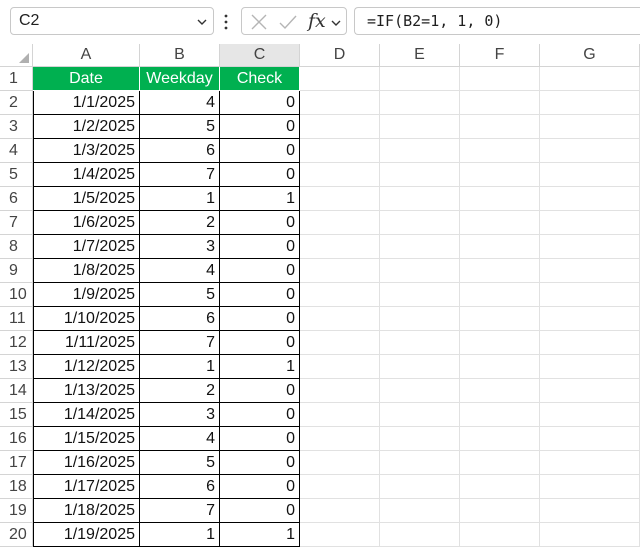  I want to click on row-header: 16, so click(16, 439).